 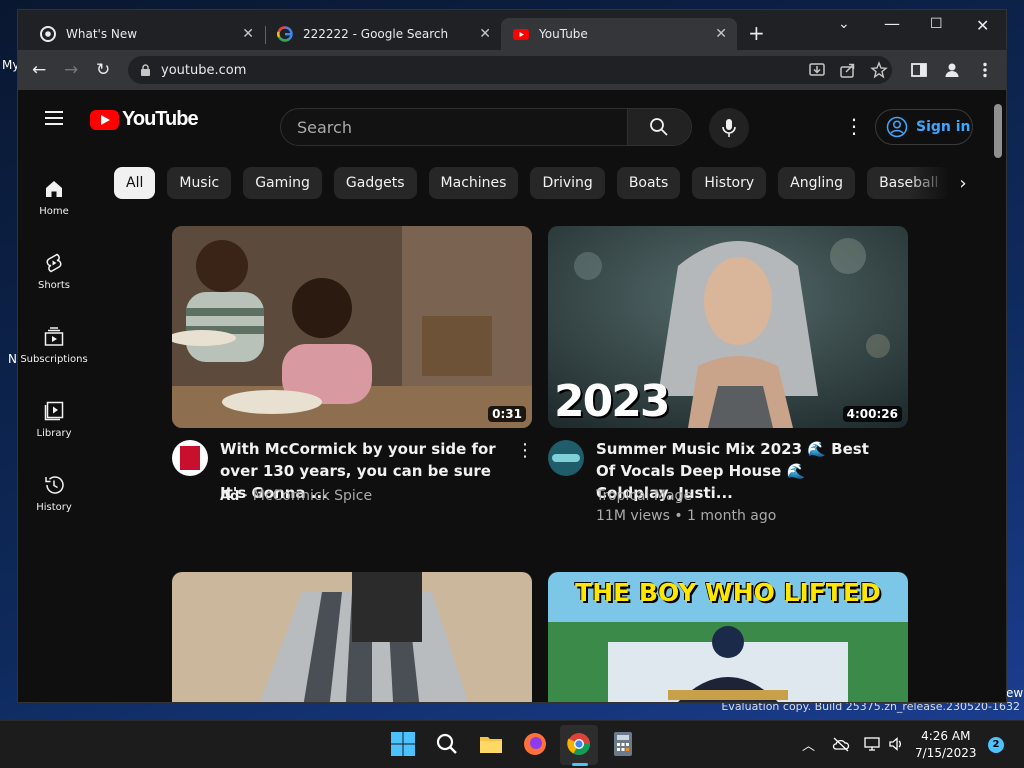 What do you see at coordinates (447, 744) in the screenshot?
I see `taskbar-search-icon` at bounding box center [447, 744].